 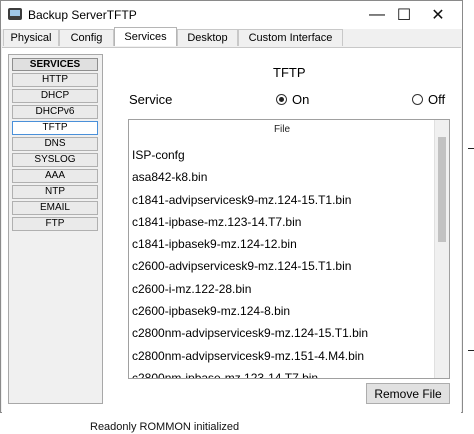 I want to click on service-off-radio, so click(x=417, y=99).